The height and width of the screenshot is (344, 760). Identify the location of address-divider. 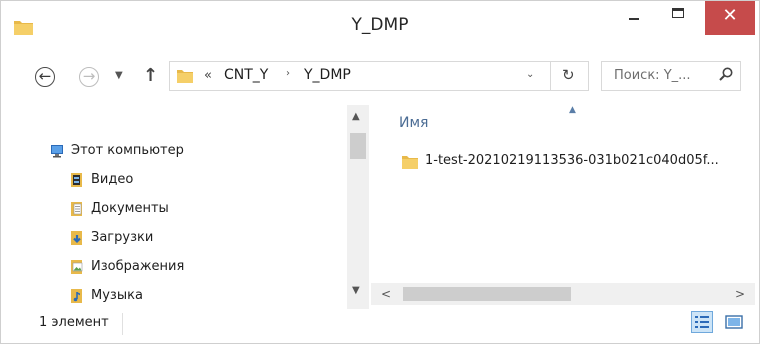
(550, 76).